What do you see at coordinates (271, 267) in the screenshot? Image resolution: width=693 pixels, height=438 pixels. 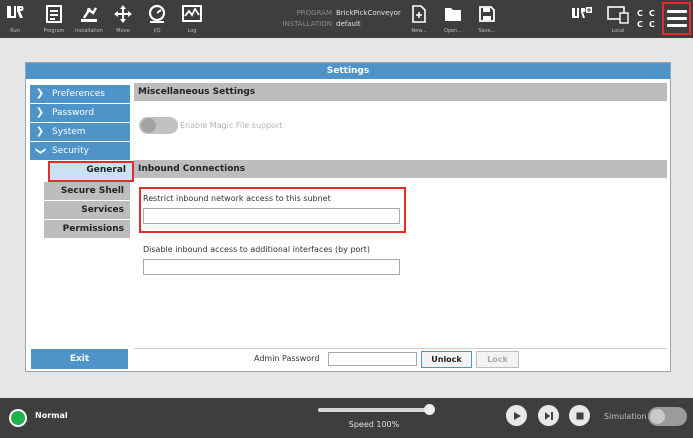 I see `ports-input` at bounding box center [271, 267].